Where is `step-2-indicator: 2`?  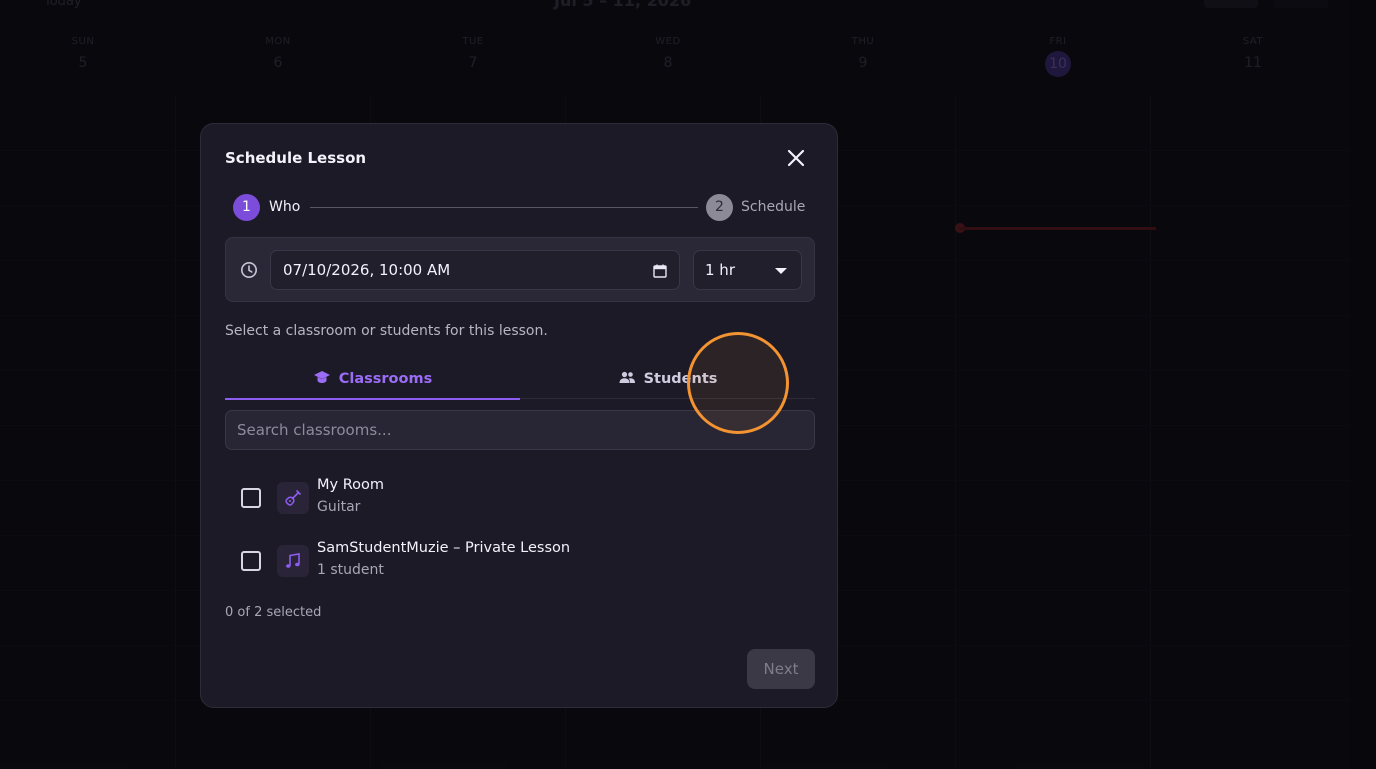
step-2-indicator: 2 is located at coordinates (719, 207).